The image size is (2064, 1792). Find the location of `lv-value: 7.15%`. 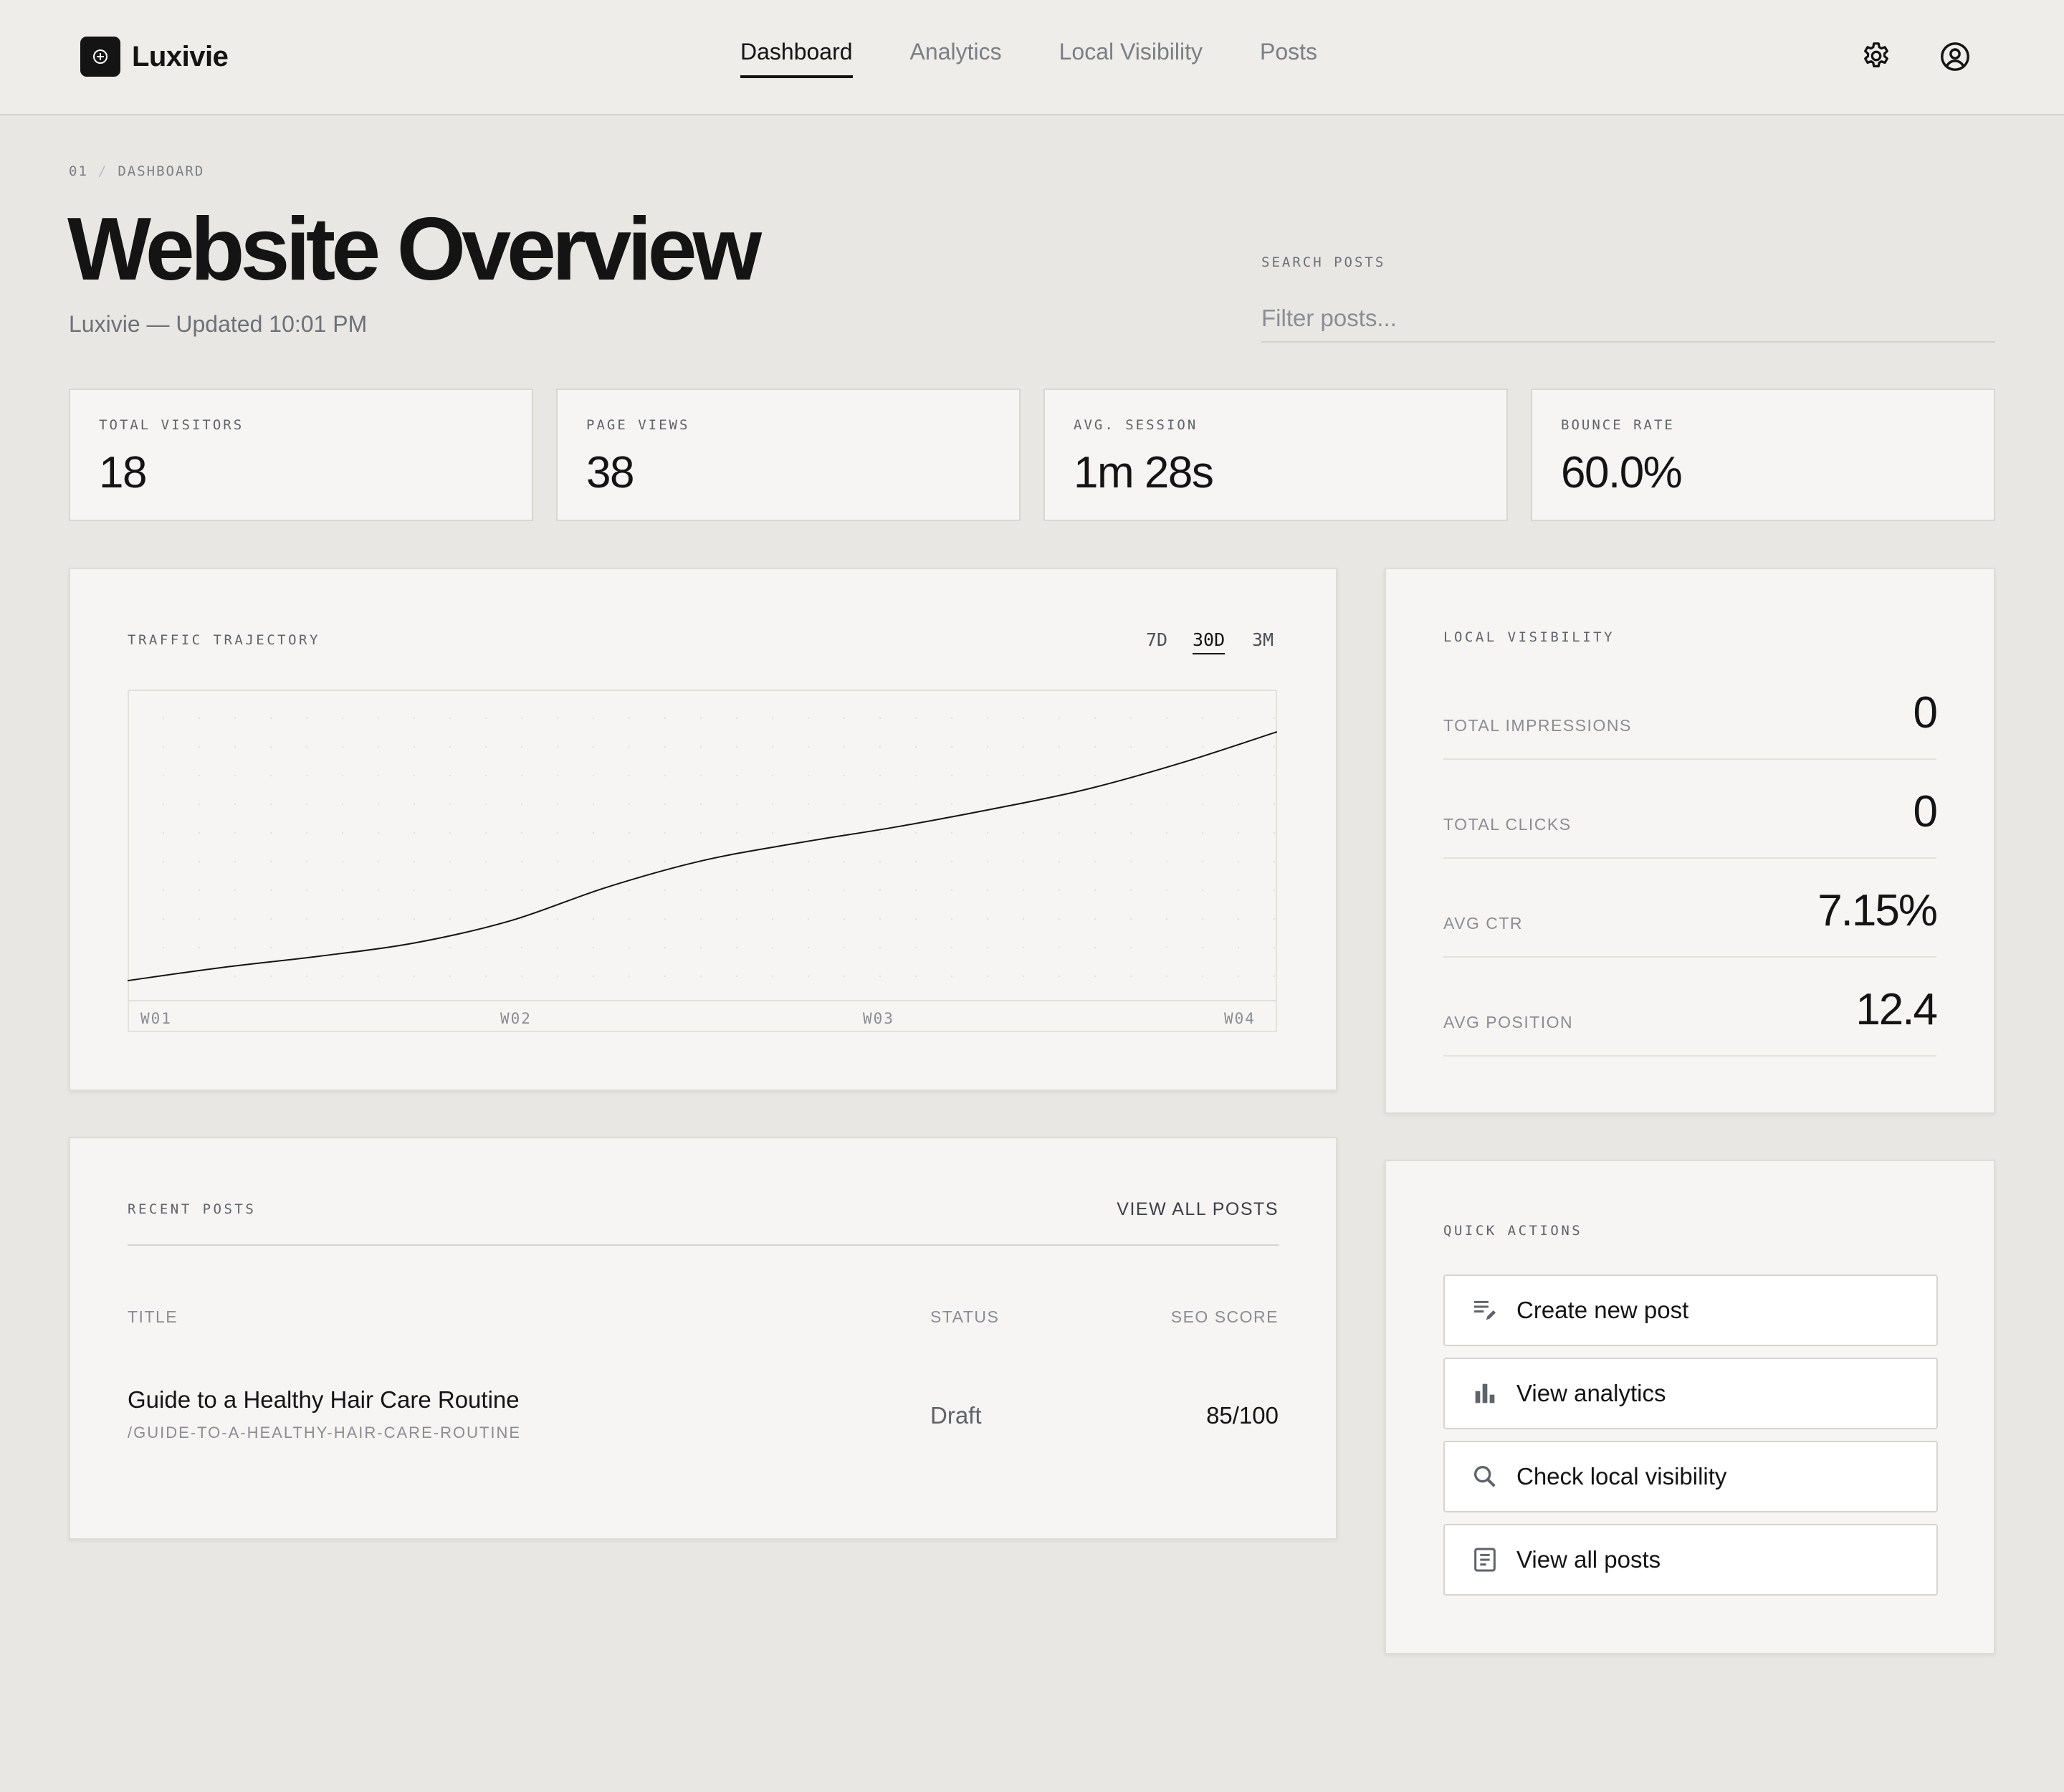

lv-value: 7.15% is located at coordinates (1877, 911).